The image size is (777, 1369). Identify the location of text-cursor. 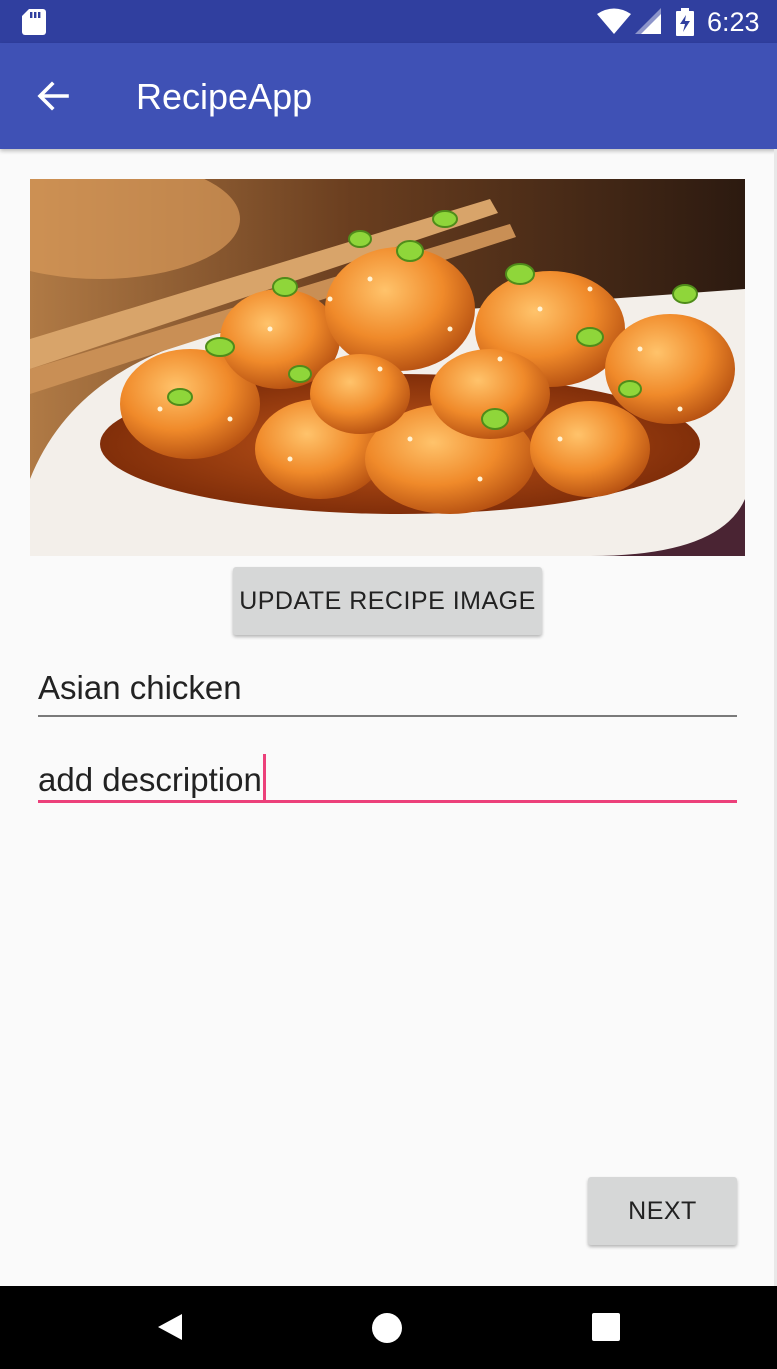
(264, 777).